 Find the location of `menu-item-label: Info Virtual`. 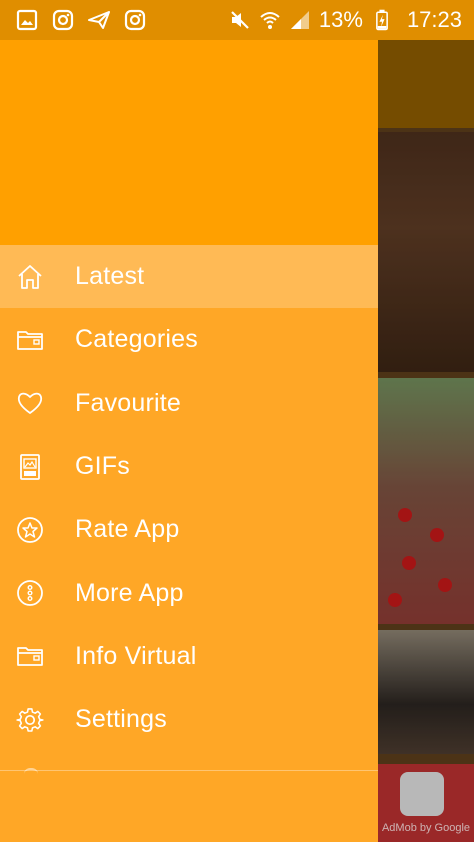

menu-item-label: Info Virtual is located at coordinates (136, 655).